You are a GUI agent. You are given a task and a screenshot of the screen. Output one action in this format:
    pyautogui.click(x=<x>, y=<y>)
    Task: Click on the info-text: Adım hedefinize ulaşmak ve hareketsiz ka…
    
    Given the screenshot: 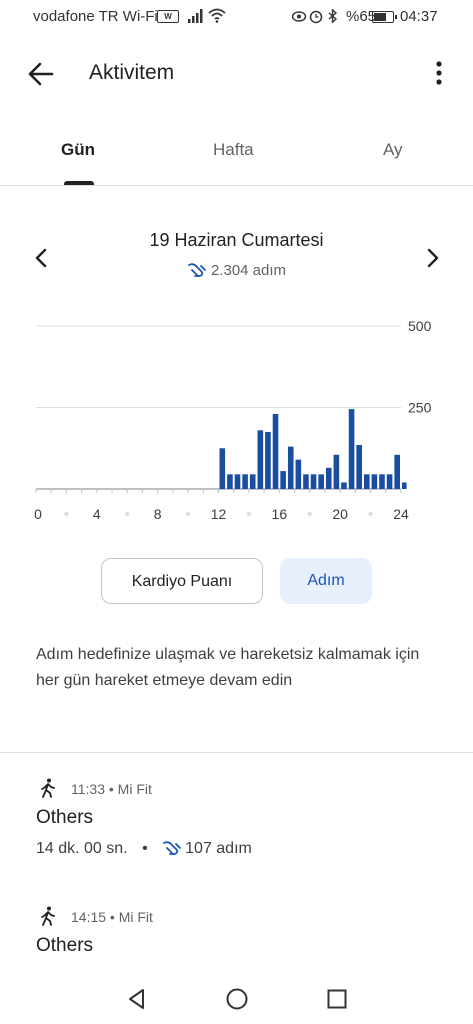 What is the action you would take?
    pyautogui.click(x=228, y=667)
    